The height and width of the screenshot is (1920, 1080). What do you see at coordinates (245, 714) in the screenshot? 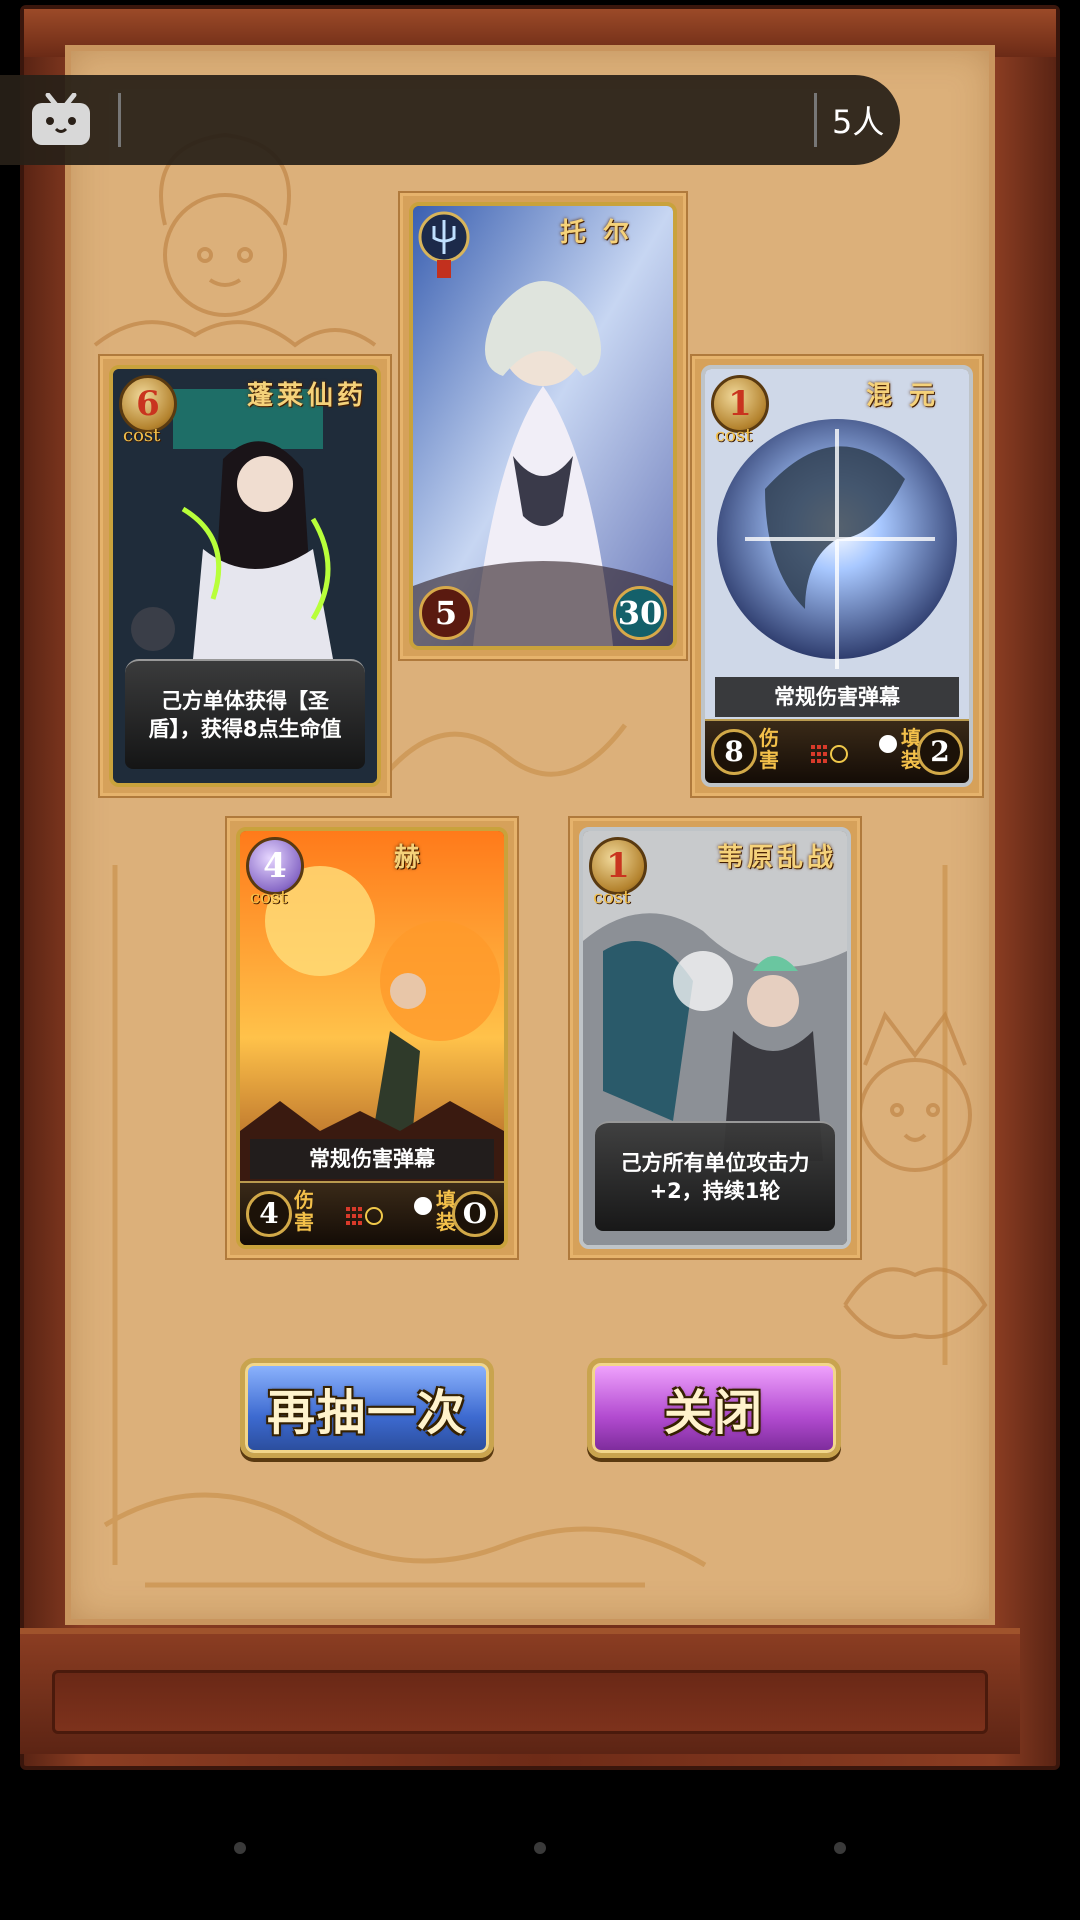
I see `card-description: 己方单体获得【圣盾】，获得8点生命值` at bounding box center [245, 714].